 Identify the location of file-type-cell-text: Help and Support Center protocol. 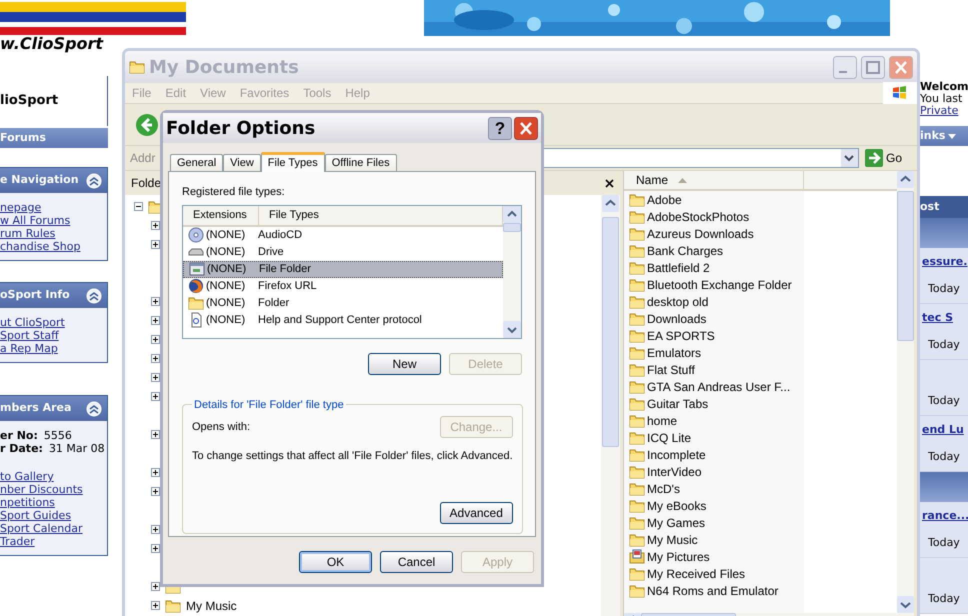
(340, 320).